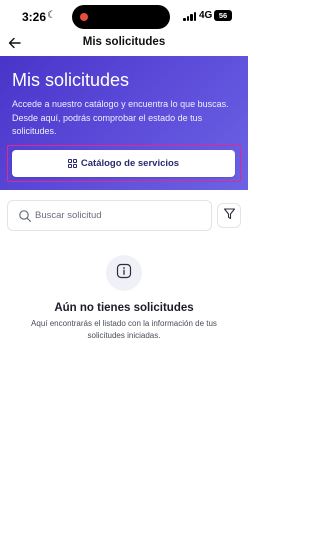 The image size is (320, 542). What do you see at coordinates (51, 15) in the screenshot?
I see `moon-icon: ☾` at bounding box center [51, 15].